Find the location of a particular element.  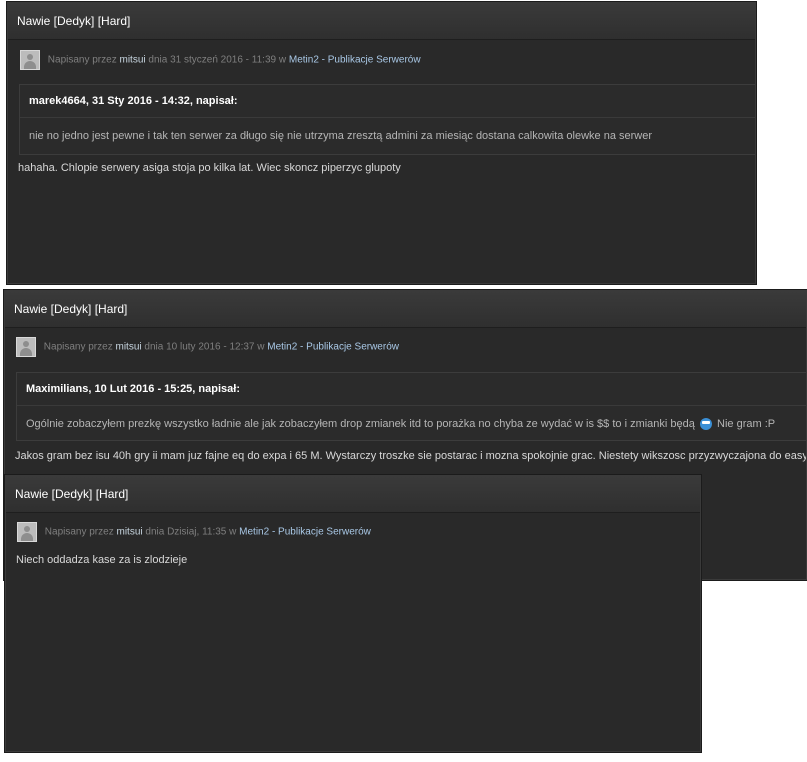

post-date: dnia 31 styczeń 2016 - 11:39 w is located at coordinates (217, 60).